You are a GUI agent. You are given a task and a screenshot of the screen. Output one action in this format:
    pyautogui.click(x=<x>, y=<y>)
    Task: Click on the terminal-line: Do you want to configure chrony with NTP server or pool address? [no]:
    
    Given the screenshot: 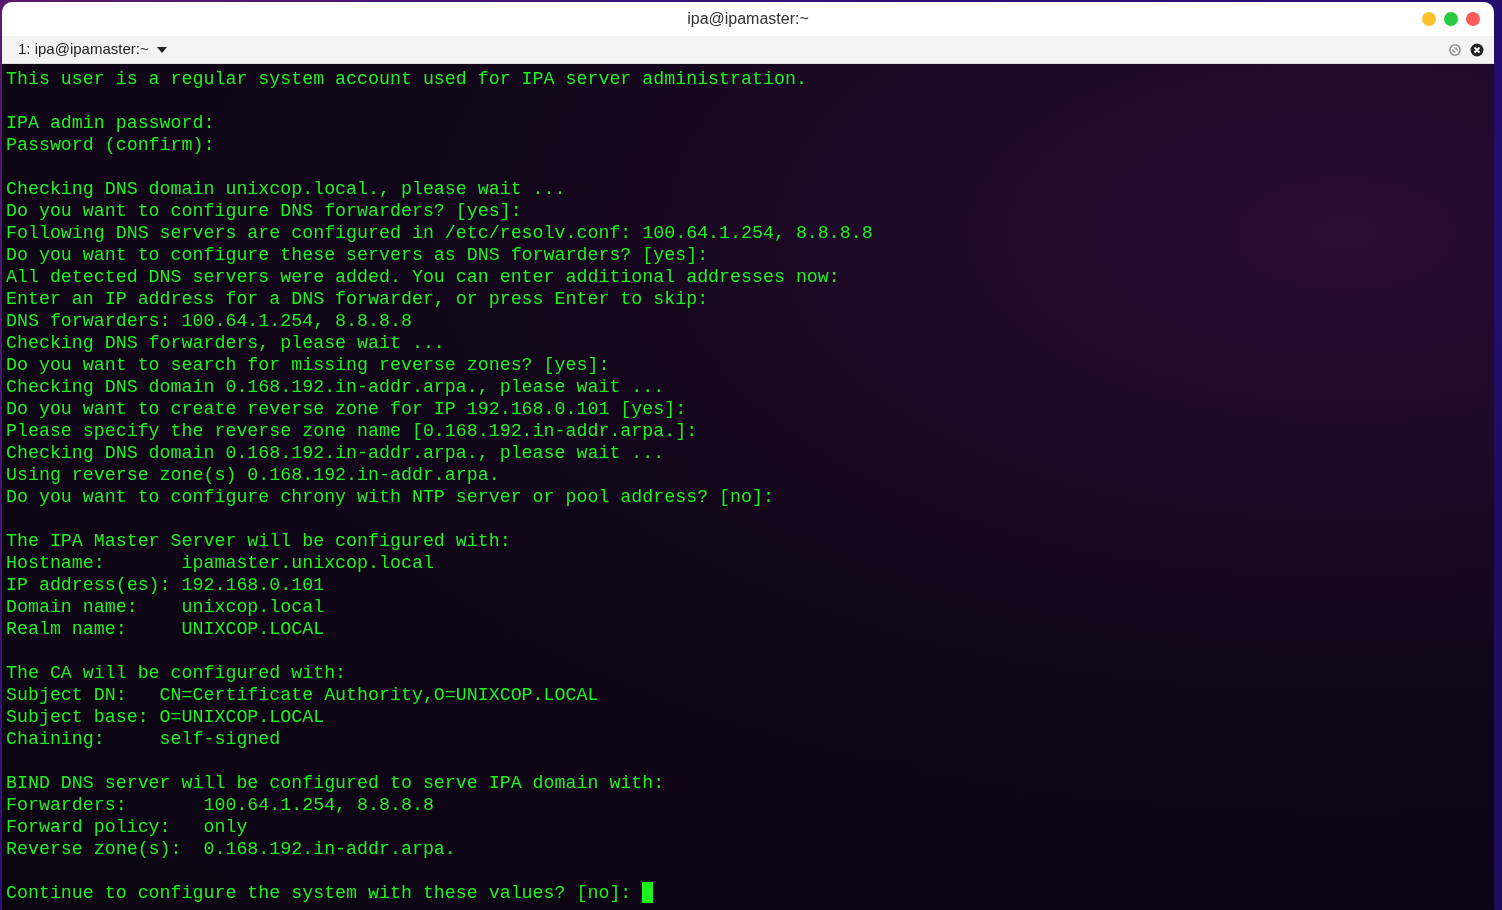 What is the action you would take?
    pyautogui.click(x=390, y=497)
    